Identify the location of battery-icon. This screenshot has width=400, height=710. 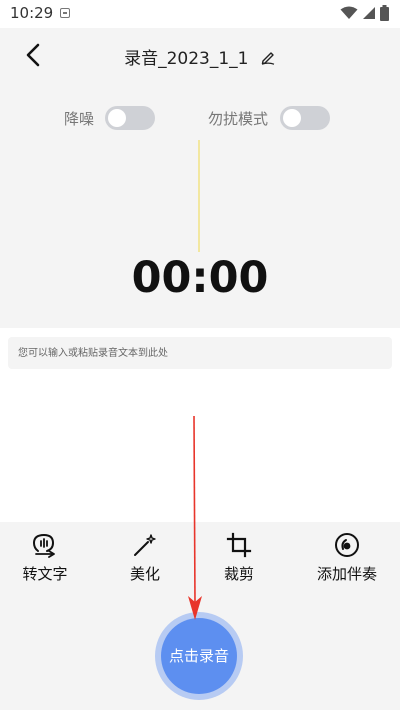
(384, 13).